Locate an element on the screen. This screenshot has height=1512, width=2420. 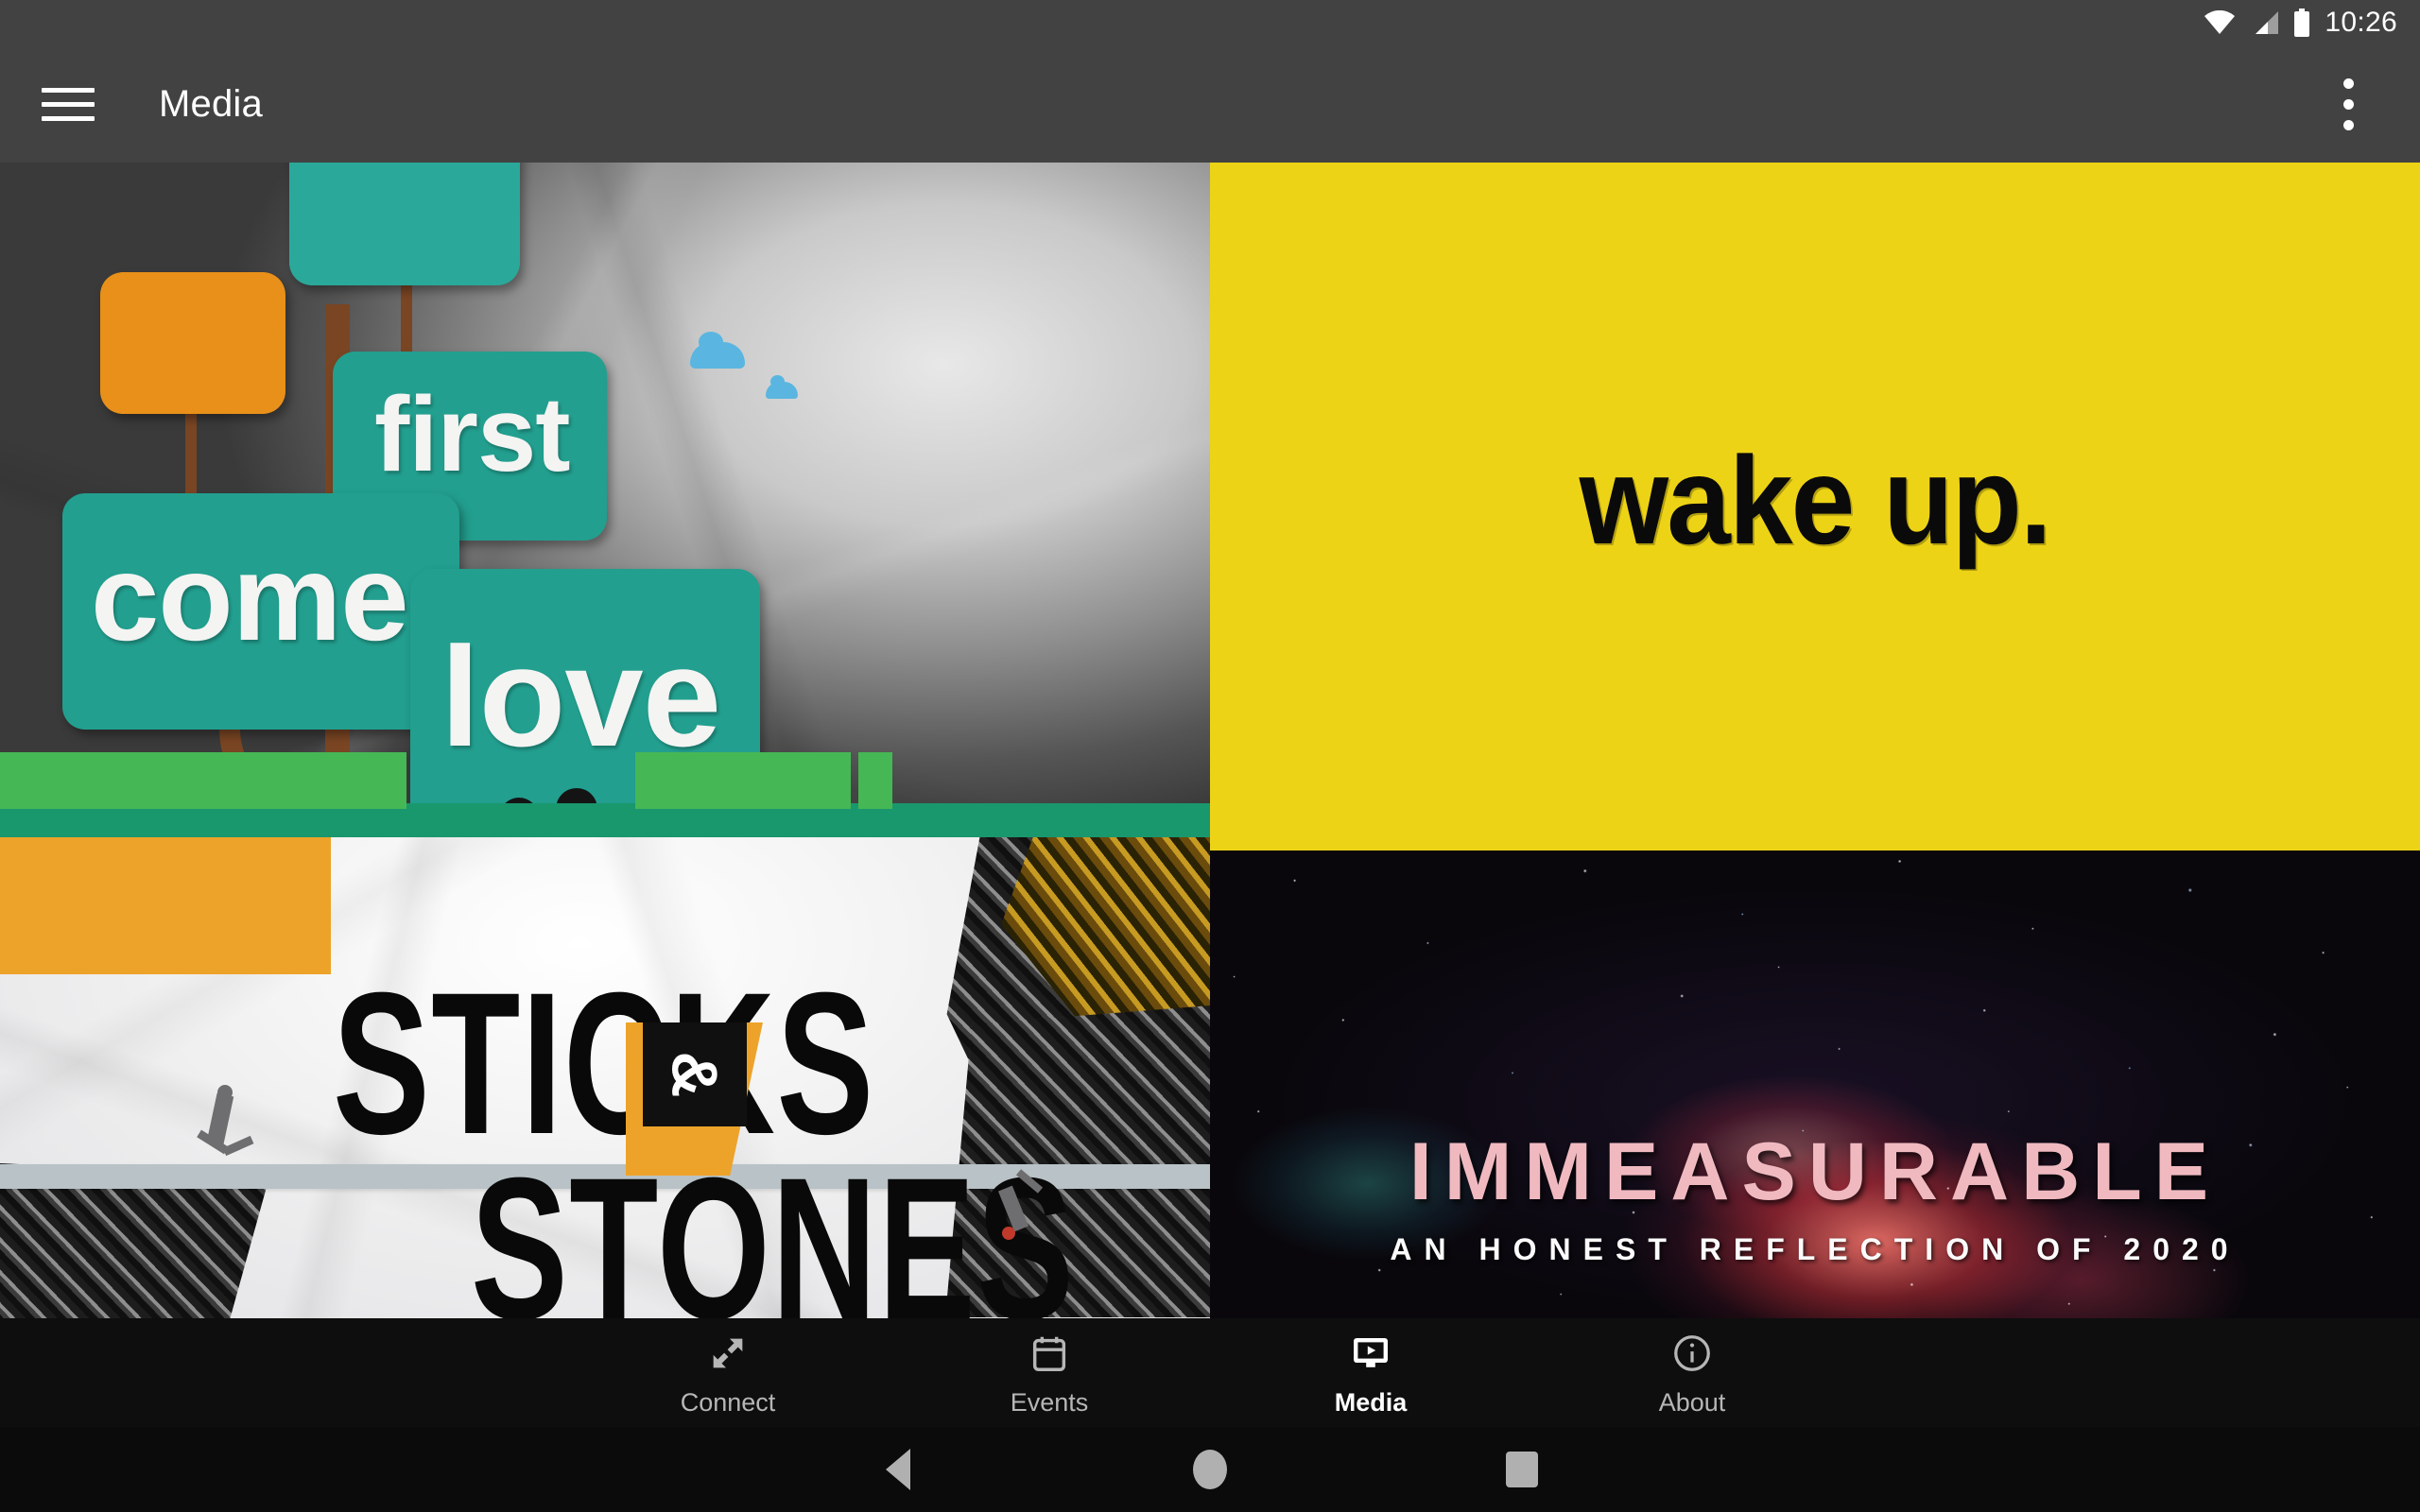
tile3-line2: STONES is located at coordinates (774, 1227).